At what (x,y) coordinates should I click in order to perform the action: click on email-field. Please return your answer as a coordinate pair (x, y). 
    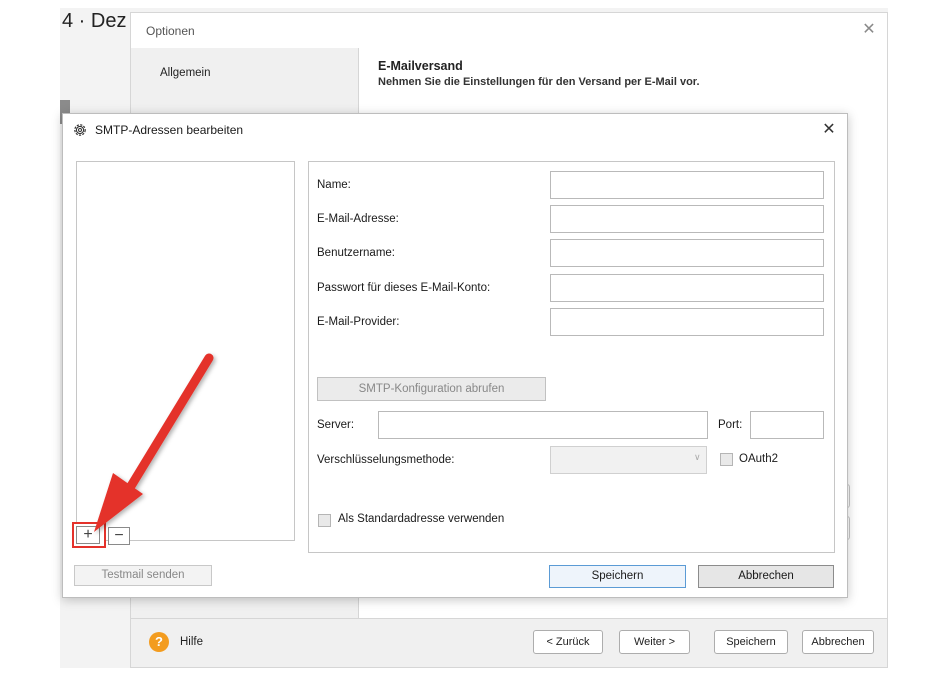
    Looking at the image, I should click on (687, 219).